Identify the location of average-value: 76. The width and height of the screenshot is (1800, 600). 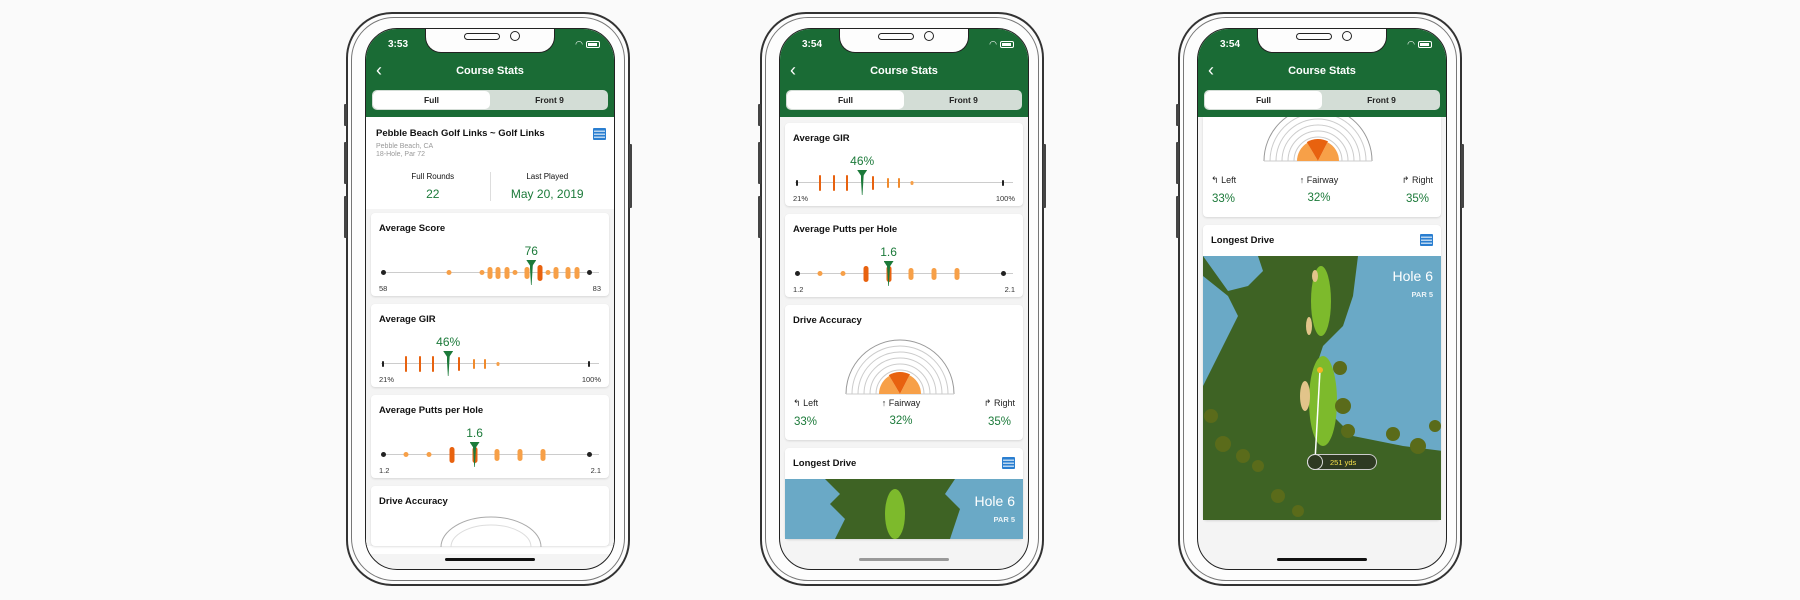
(531, 251).